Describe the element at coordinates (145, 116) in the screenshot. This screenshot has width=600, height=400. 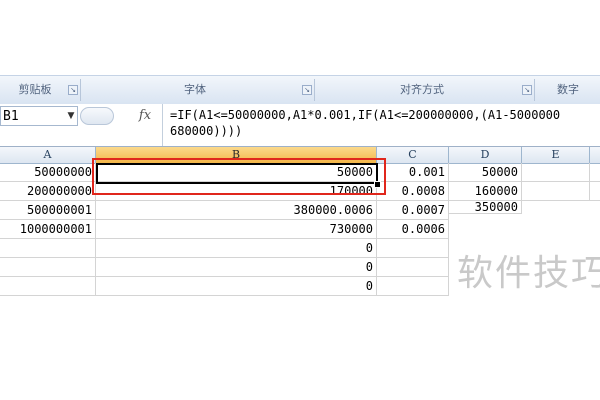
I see `insert-function-button: fx` at that location.